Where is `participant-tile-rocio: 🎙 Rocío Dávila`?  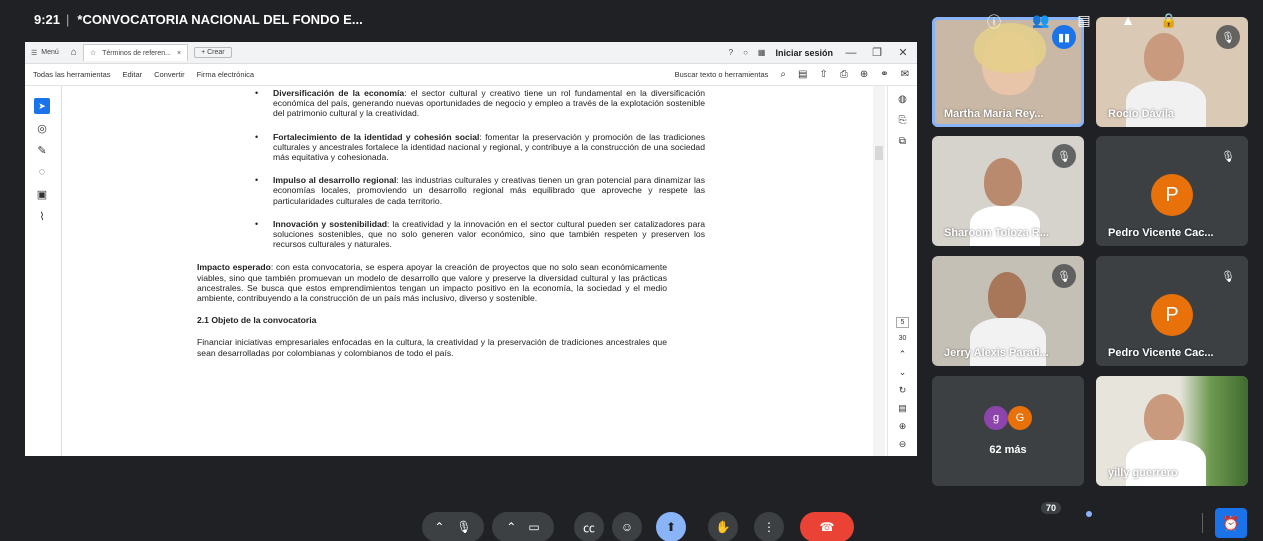
participant-tile-rocio: 🎙 Rocío Dávila is located at coordinates (1172, 72).